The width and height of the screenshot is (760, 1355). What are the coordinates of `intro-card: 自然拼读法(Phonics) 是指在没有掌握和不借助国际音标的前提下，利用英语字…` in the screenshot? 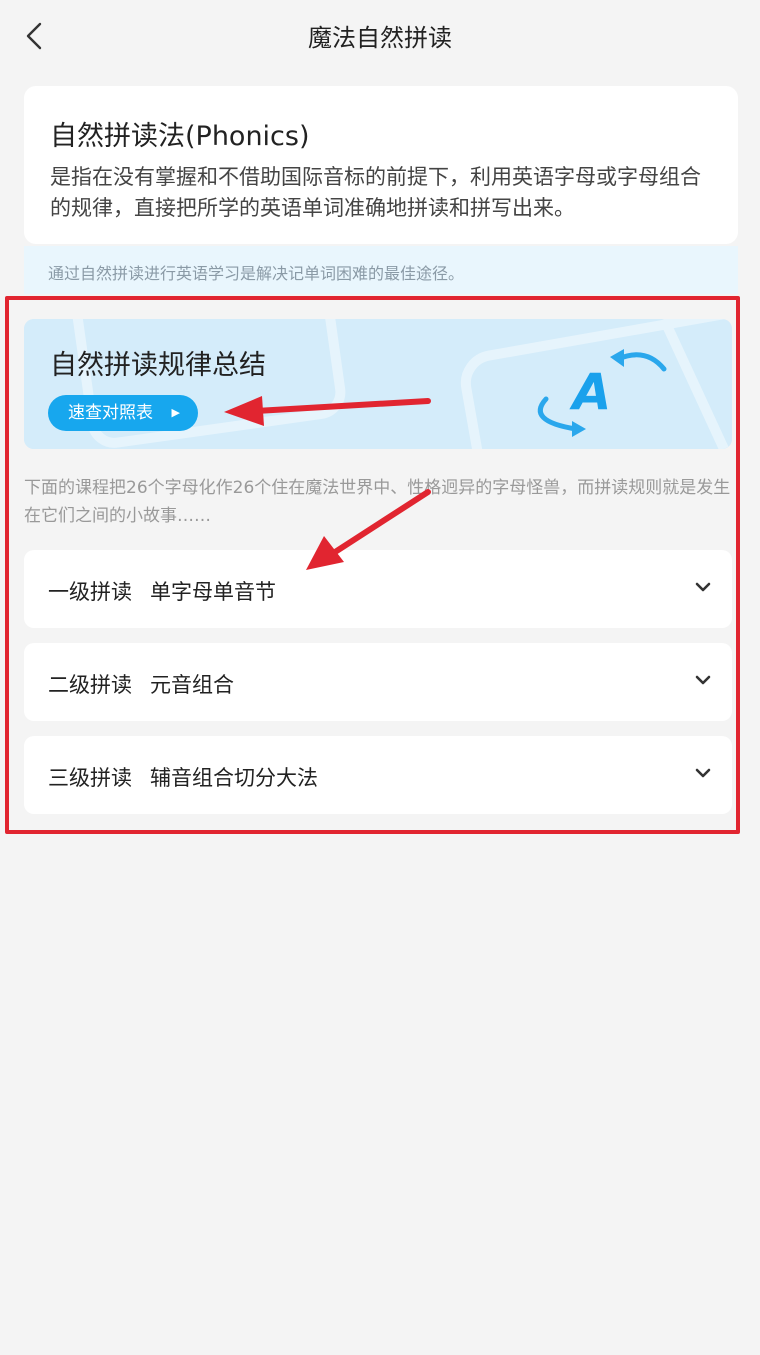 It's located at (381, 165).